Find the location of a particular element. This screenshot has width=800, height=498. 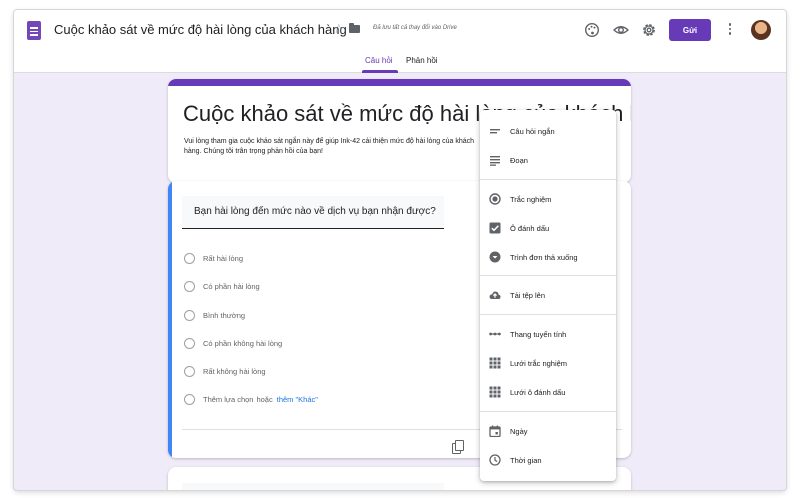

menu-item-short-answer: Câu hỏi ngắn is located at coordinates (548, 131).